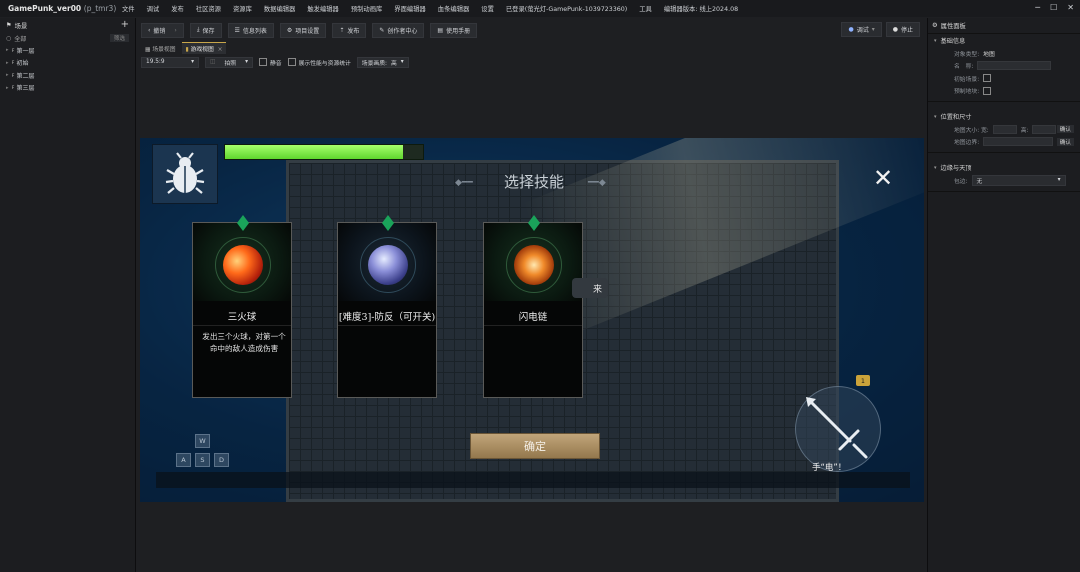 The image size is (1080, 572). I want to click on publish-button: ⇡ 发布, so click(349, 30).